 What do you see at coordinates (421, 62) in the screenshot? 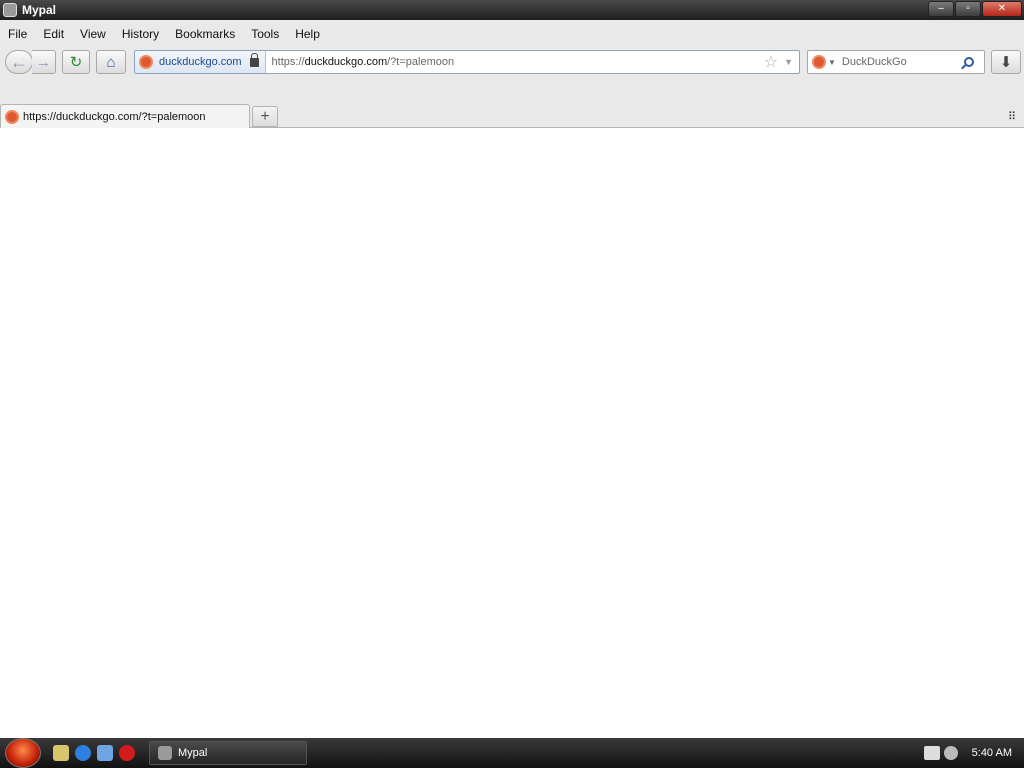
I see `url-rest: /?t=palemoon` at bounding box center [421, 62].